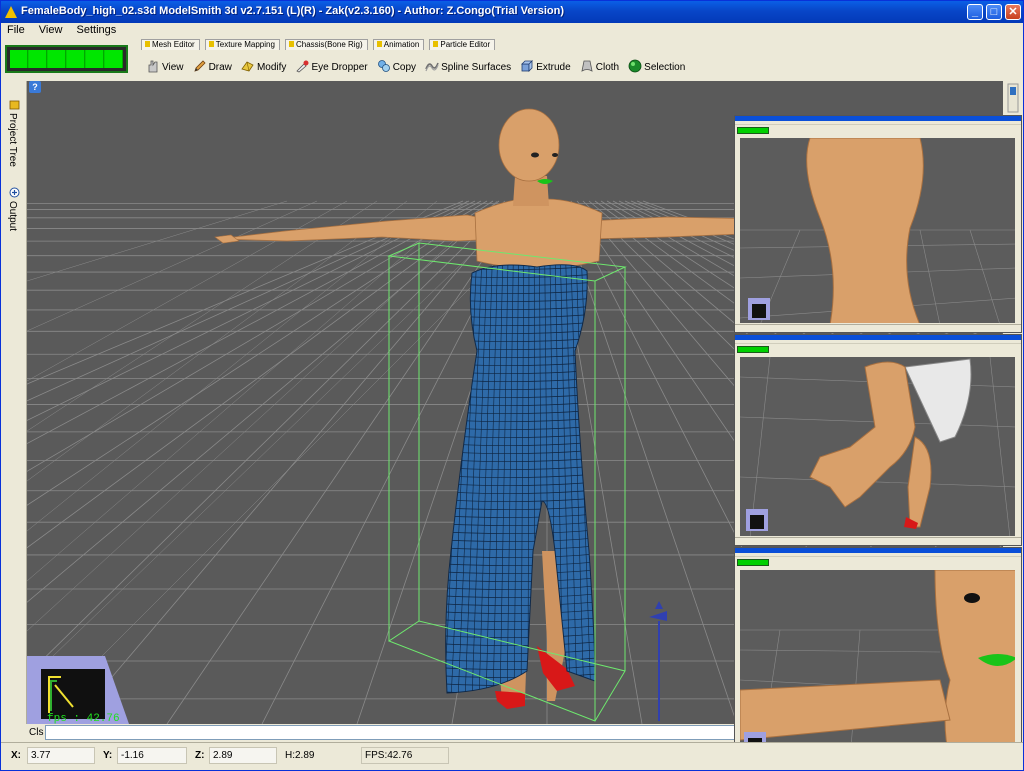 This screenshot has height=771, width=1024. Describe the element at coordinates (220, 67) in the screenshot. I see `tool-label: Draw` at that location.